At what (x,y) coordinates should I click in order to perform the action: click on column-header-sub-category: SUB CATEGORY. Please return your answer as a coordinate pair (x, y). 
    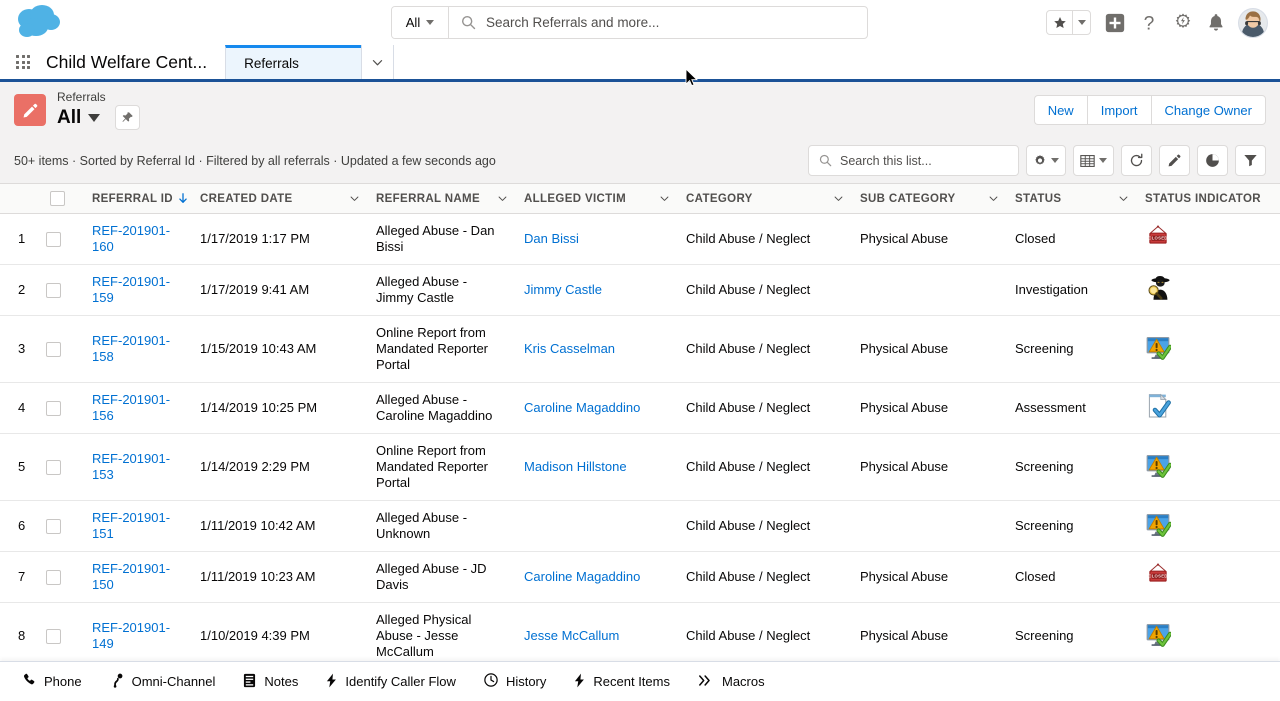
    Looking at the image, I should click on (929, 198).